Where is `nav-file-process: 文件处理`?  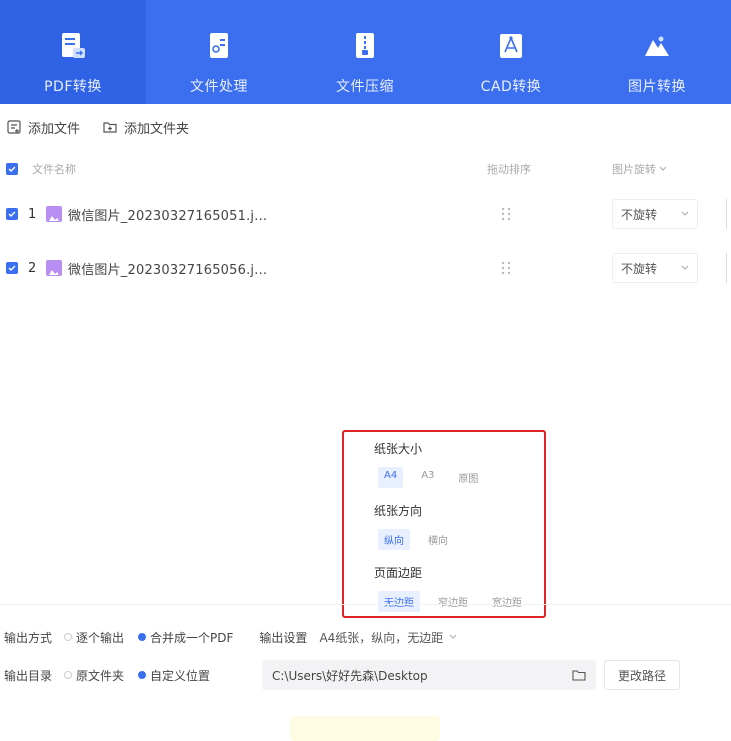
nav-file-process: 文件处理 is located at coordinates (219, 52).